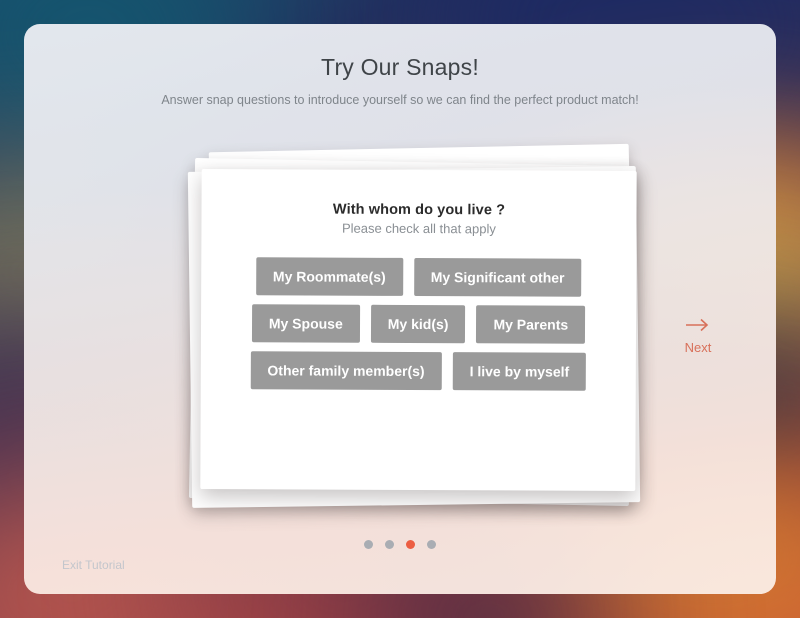 The image size is (800, 618). Describe the element at coordinates (346, 371) in the screenshot. I see `answer-option-button: Other family member(s)` at that location.